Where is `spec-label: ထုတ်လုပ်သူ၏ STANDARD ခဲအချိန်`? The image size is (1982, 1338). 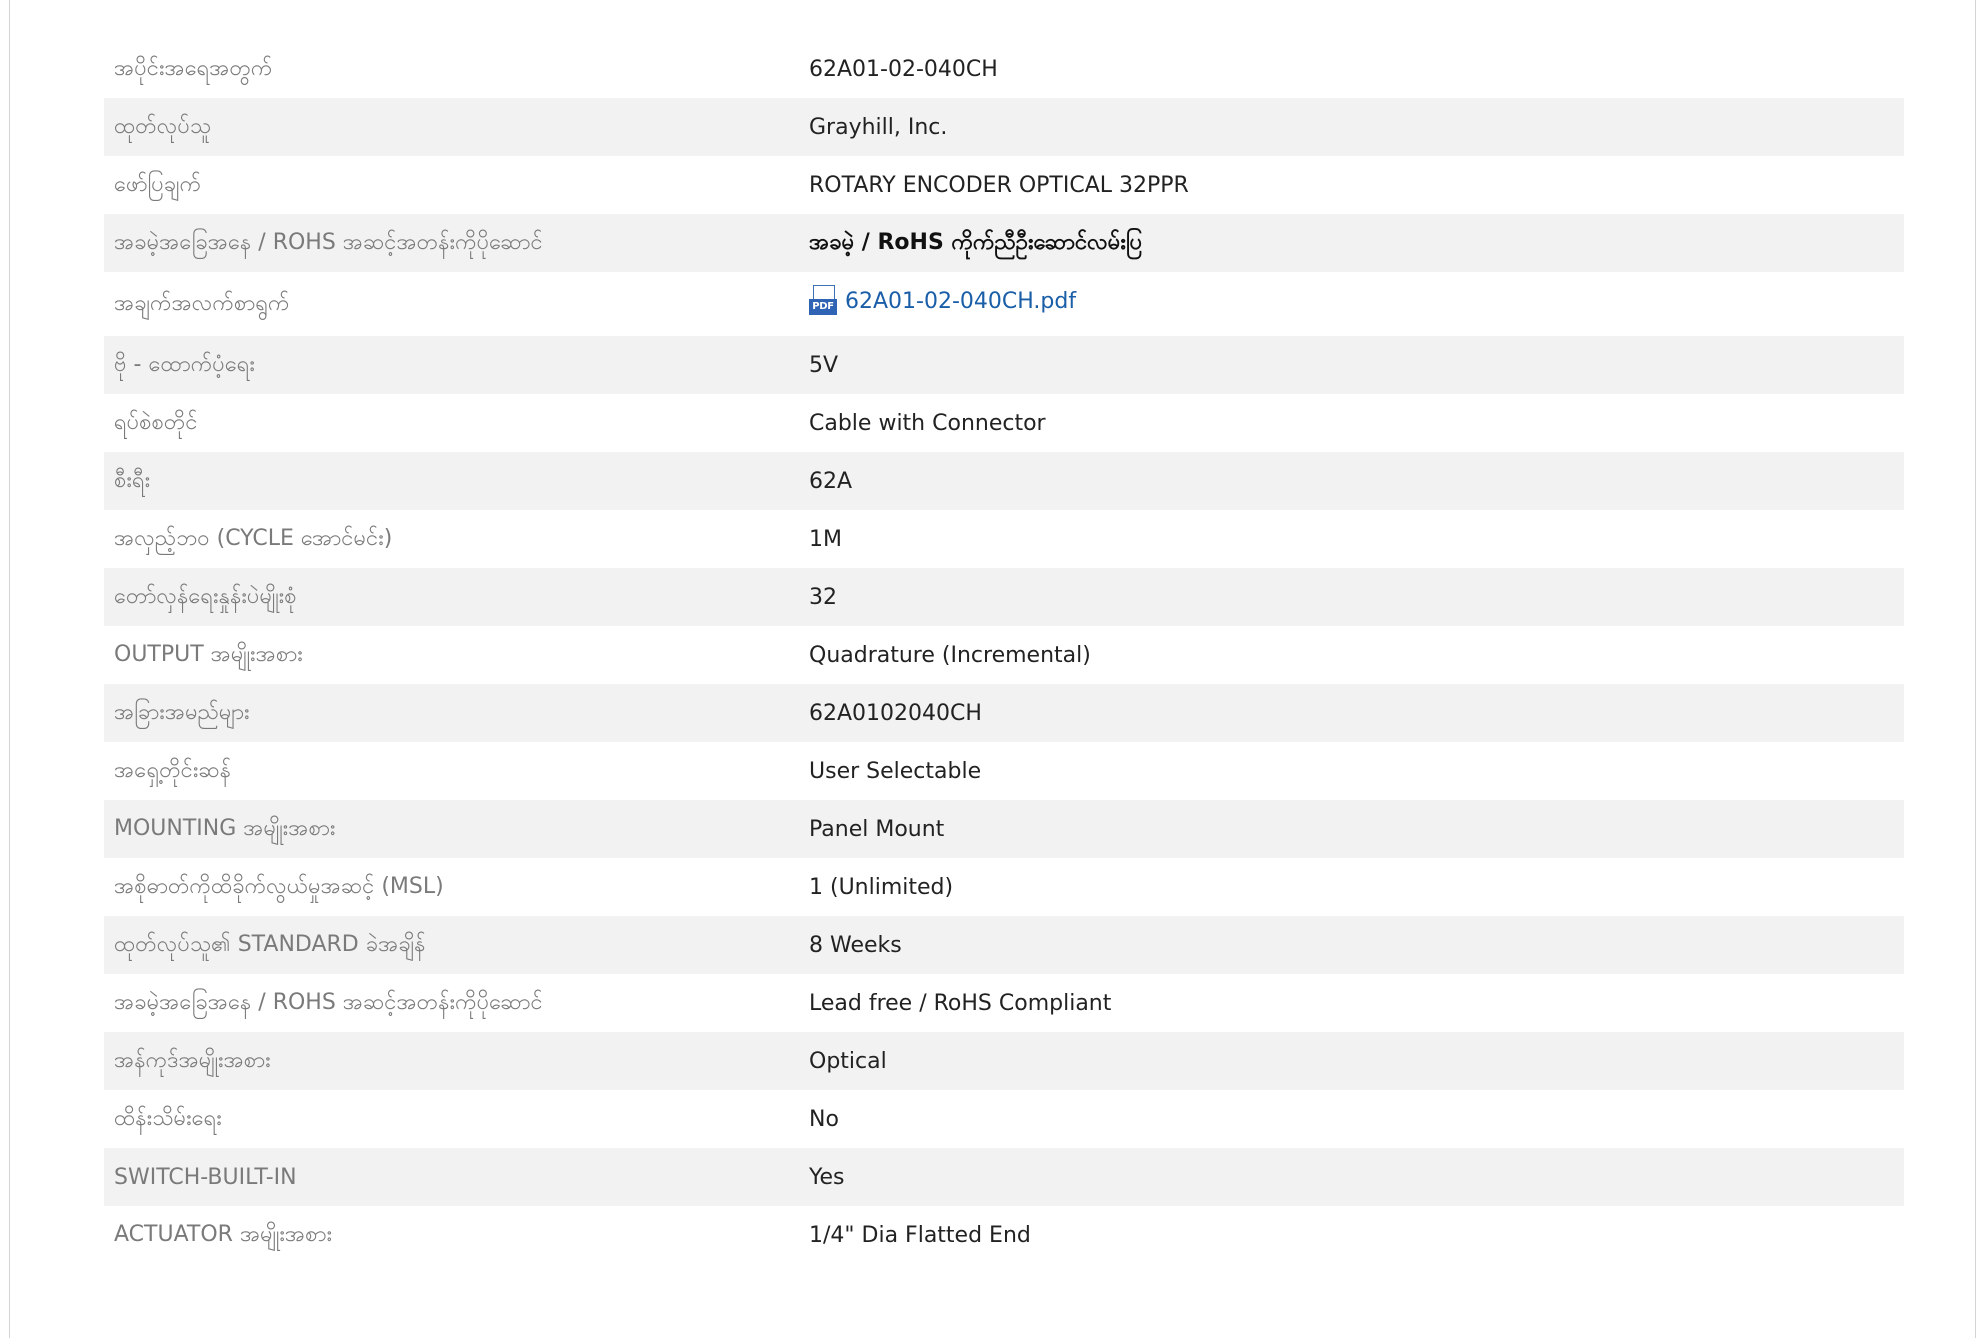 spec-label: ထုတ်လုပ်သူ၏ STANDARD ခဲအချိန် is located at coordinates (456, 945).